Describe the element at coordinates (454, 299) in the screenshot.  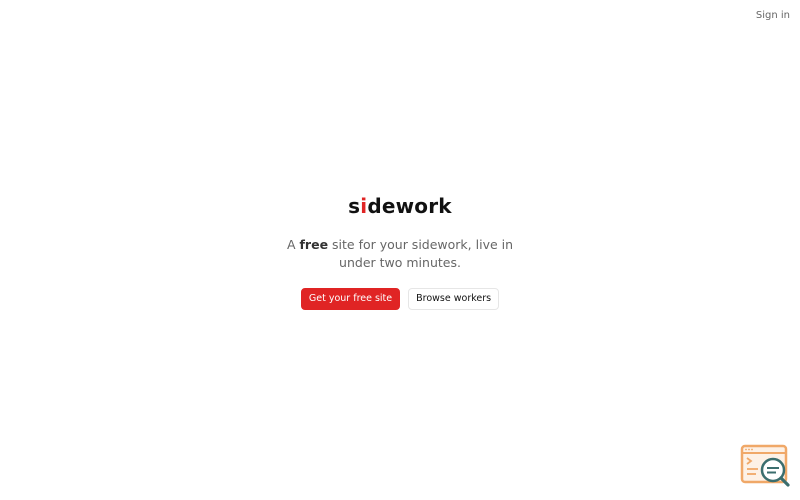
I see `browse-workers-button: Browse workers` at that location.